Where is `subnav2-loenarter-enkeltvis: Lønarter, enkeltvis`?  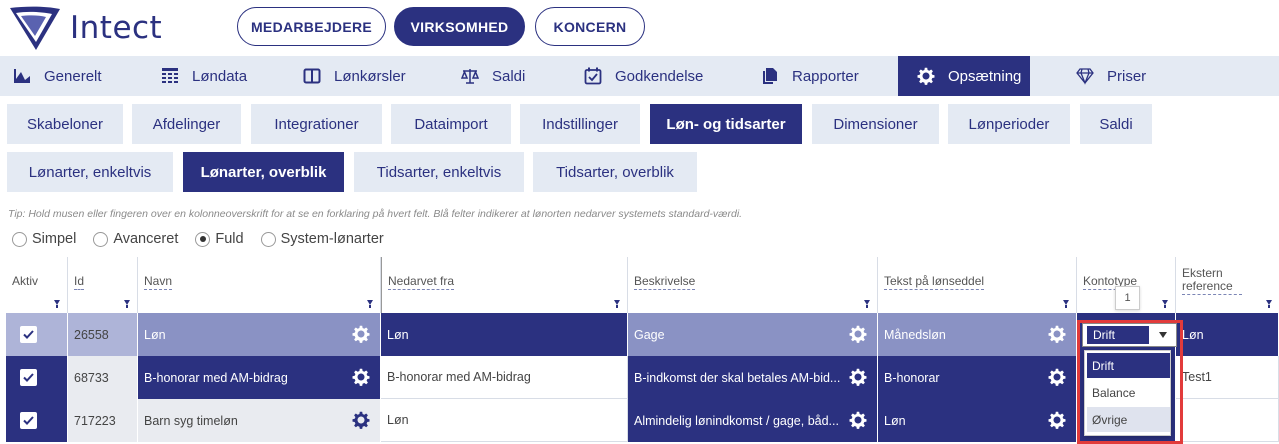 subnav2-loenarter-enkeltvis: Lønarter, enkeltvis is located at coordinates (90, 172).